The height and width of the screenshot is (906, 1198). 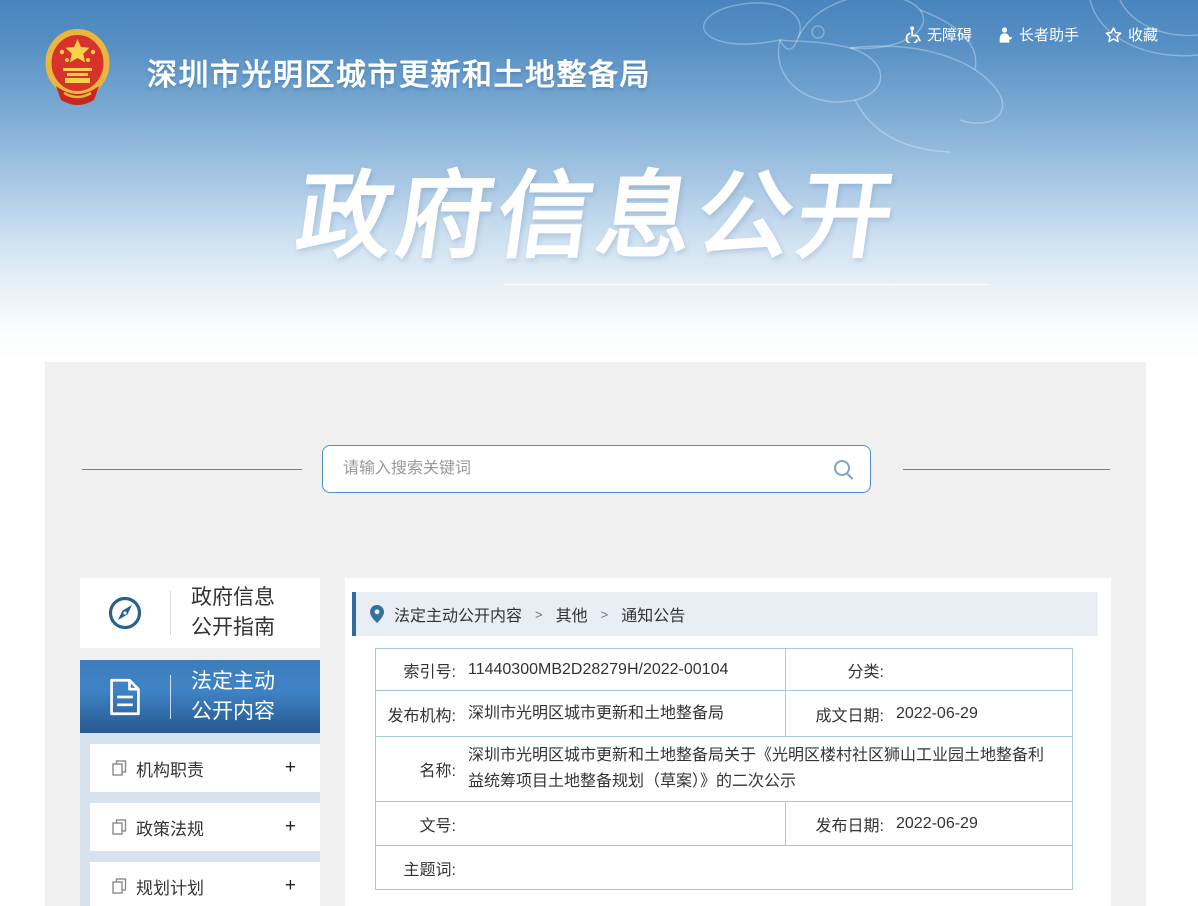 I want to click on wheelchair-icon, so click(x=913, y=34).